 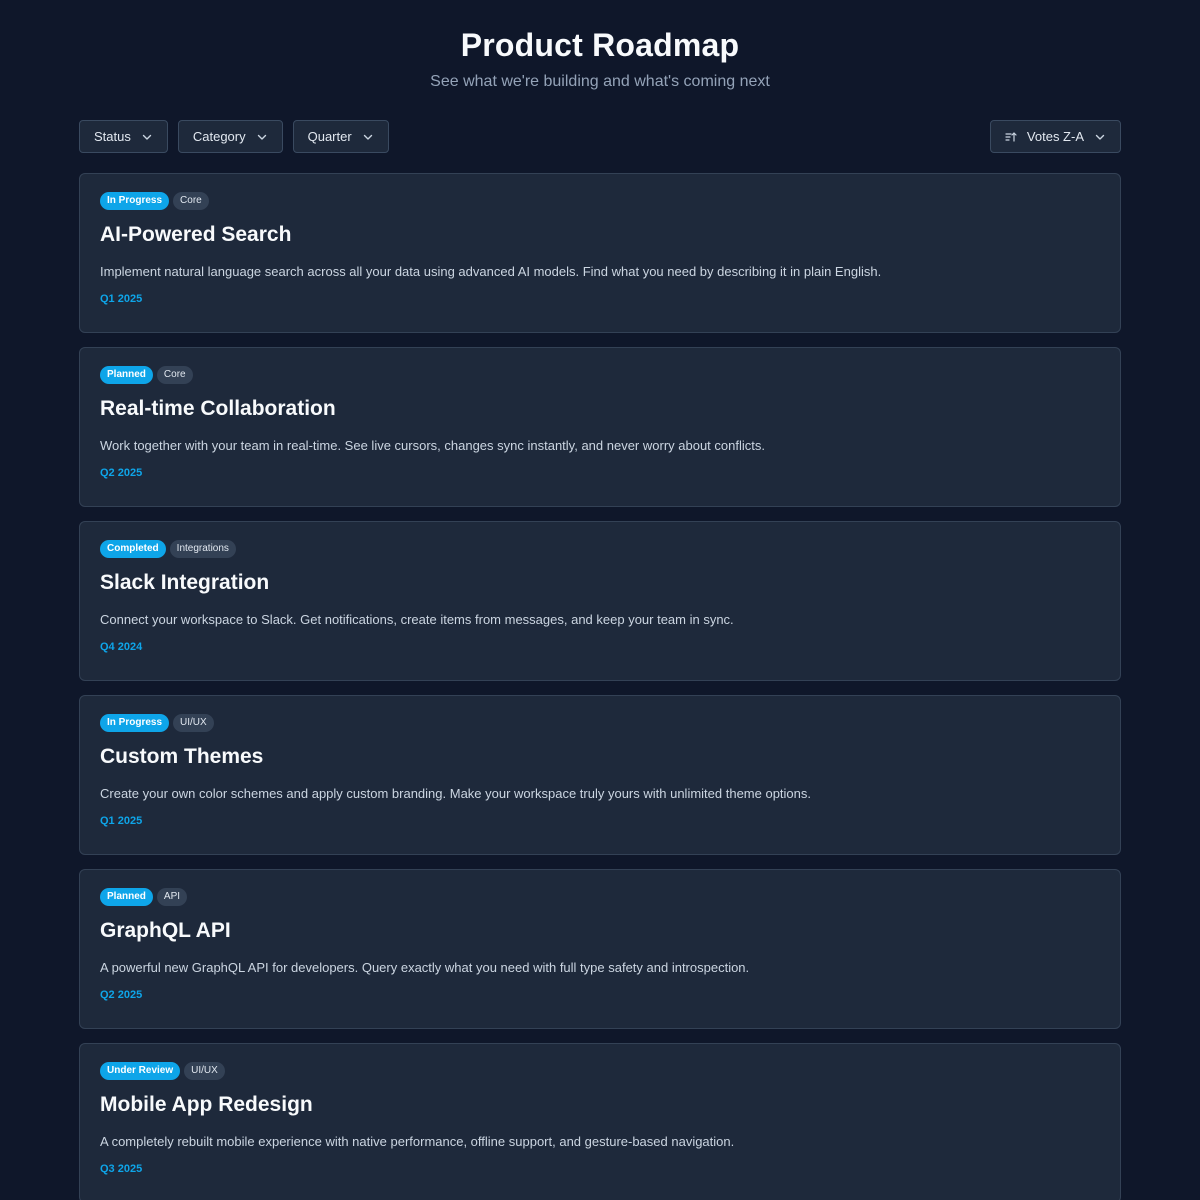 I want to click on badge-row: Planned Core, so click(x=600, y=375).